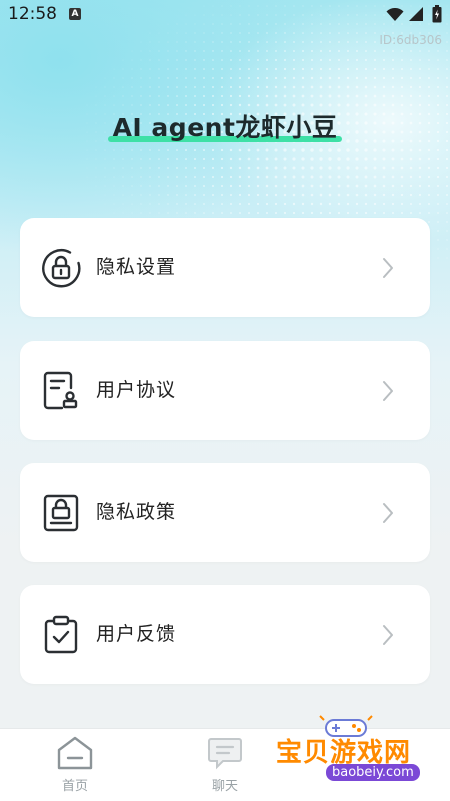 The height and width of the screenshot is (801, 450). I want to click on status-bar: 12:58 A, so click(225, 15).